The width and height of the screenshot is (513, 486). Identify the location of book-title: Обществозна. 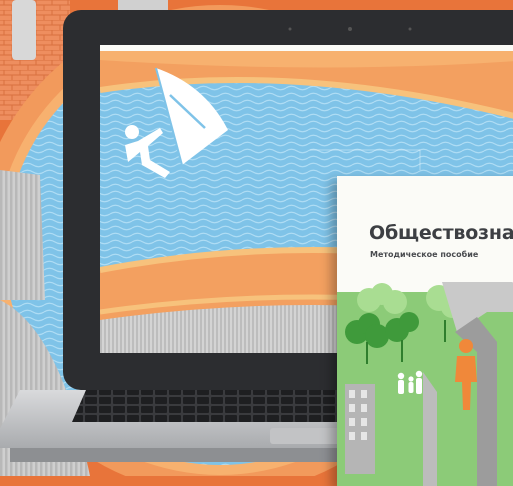
(441, 233).